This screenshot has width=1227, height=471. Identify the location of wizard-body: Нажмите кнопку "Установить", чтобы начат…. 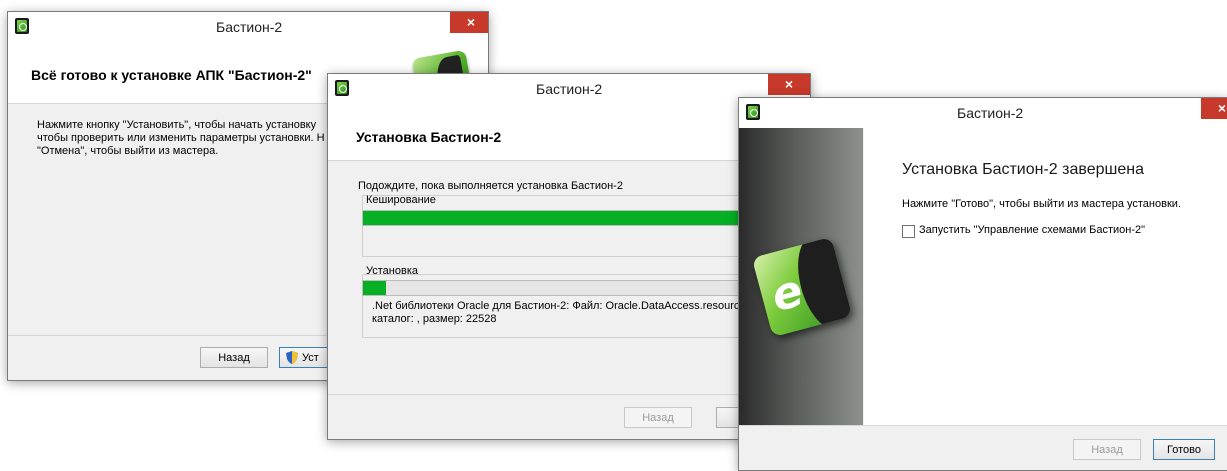
(187, 138).